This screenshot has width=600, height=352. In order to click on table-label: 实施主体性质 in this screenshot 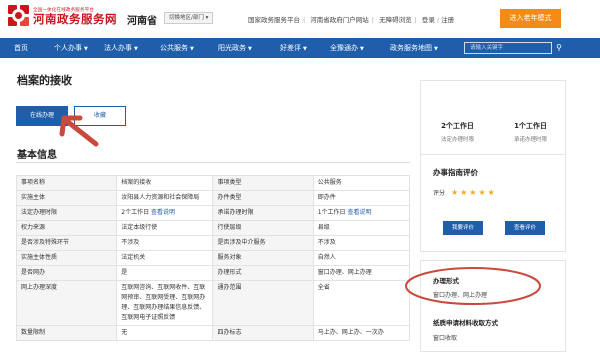, I will do `click(66, 258)`.